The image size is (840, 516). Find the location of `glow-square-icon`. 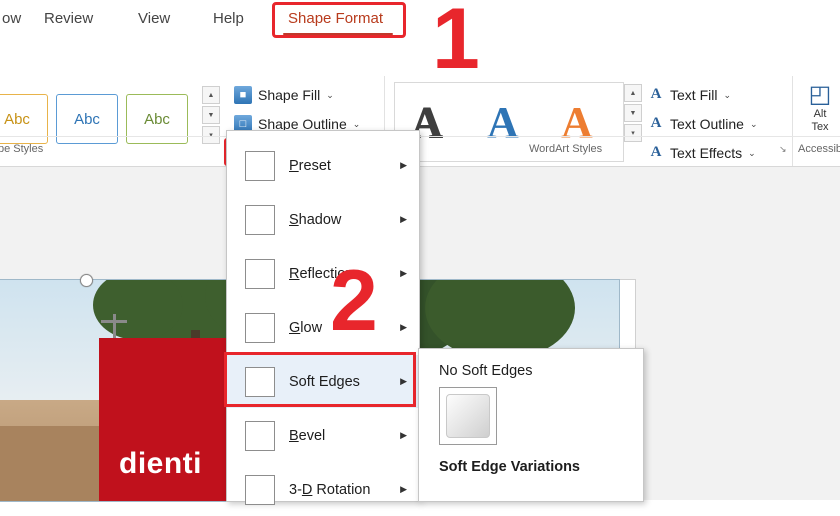

glow-square-icon is located at coordinates (260, 327).